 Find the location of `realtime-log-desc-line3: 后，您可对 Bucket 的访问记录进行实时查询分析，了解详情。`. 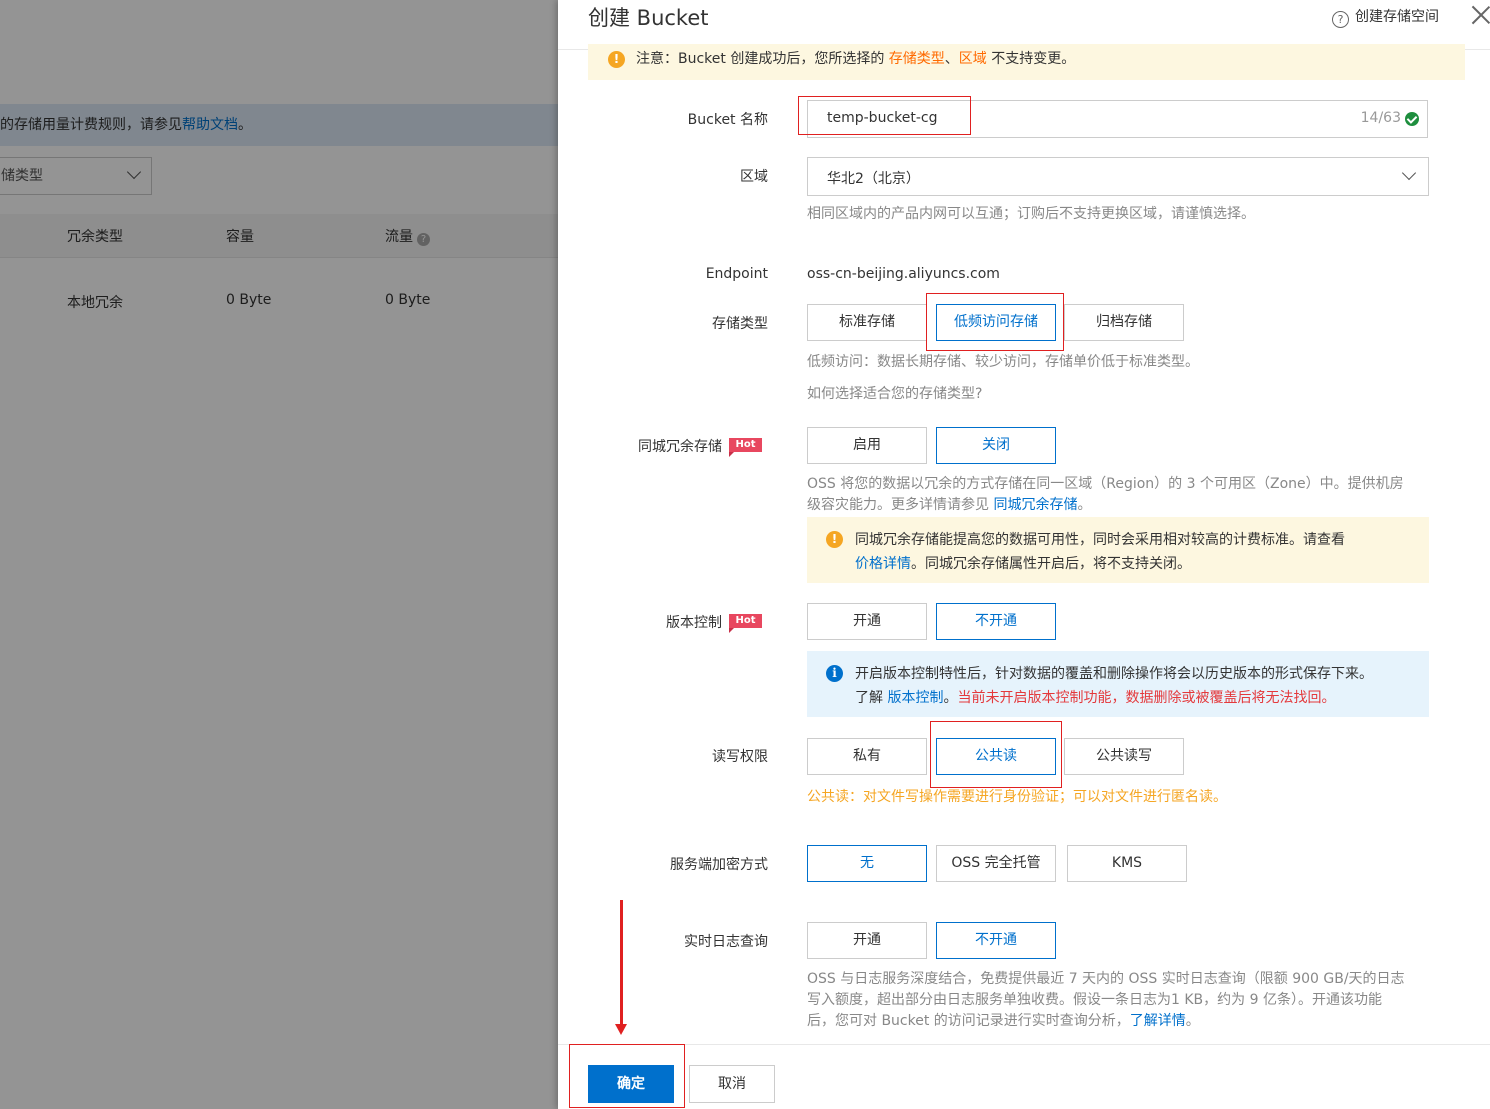

realtime-log-desc-line3: 后，您可对 Bucket 的访问记录进行实时查询分析，了解详情。 is located at coordinates (1003, 1021).